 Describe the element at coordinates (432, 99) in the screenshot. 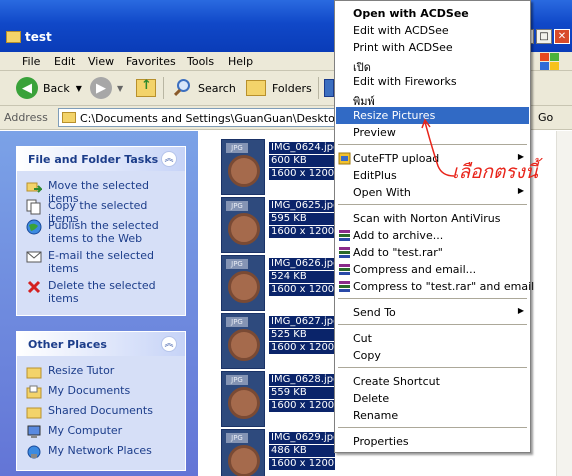

I see `menu-print-thai: พิมพ์` at that location.